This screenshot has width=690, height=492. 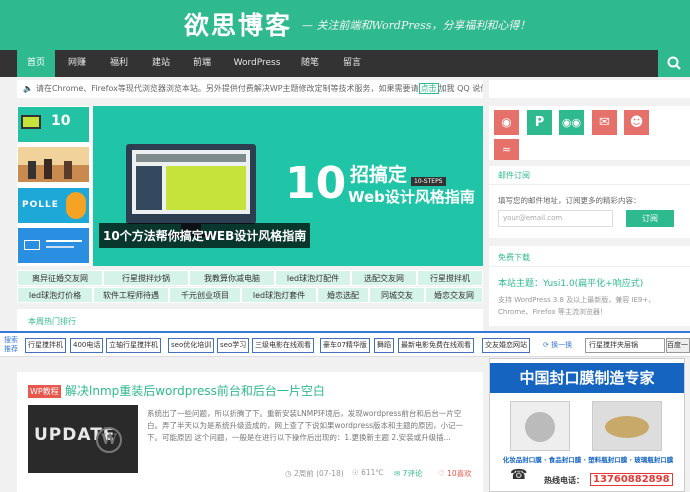 I want to click on slide-headline: 招搞定, so click(x=379, y=175).